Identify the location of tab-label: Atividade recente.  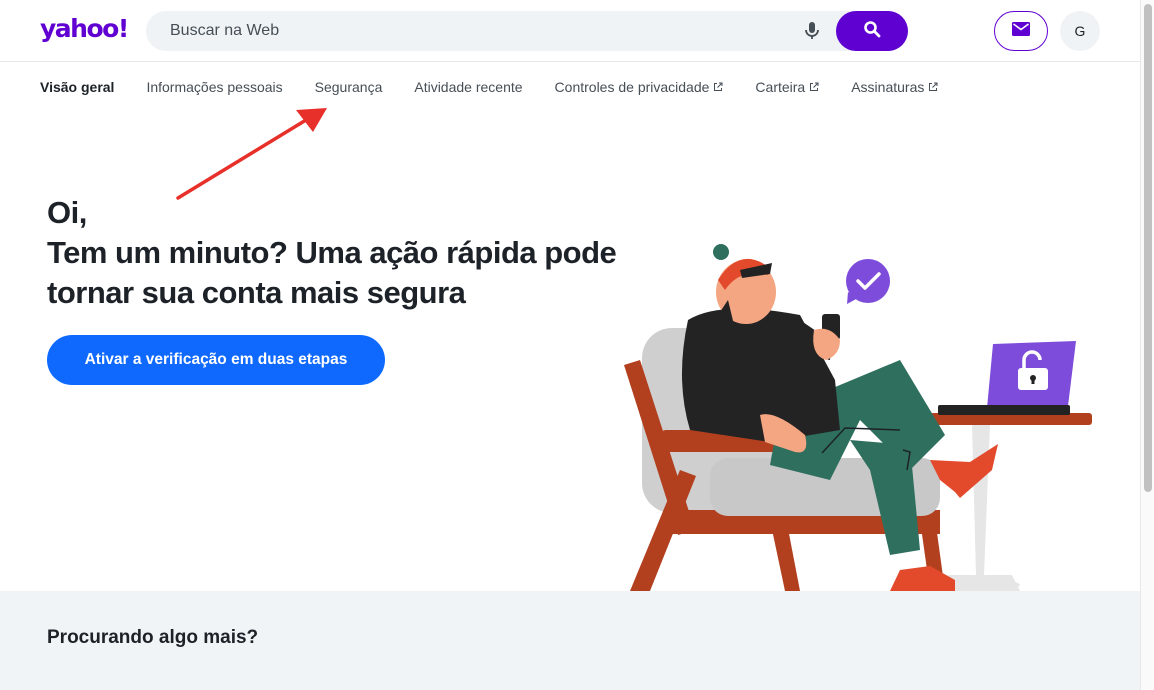
(468, 87).